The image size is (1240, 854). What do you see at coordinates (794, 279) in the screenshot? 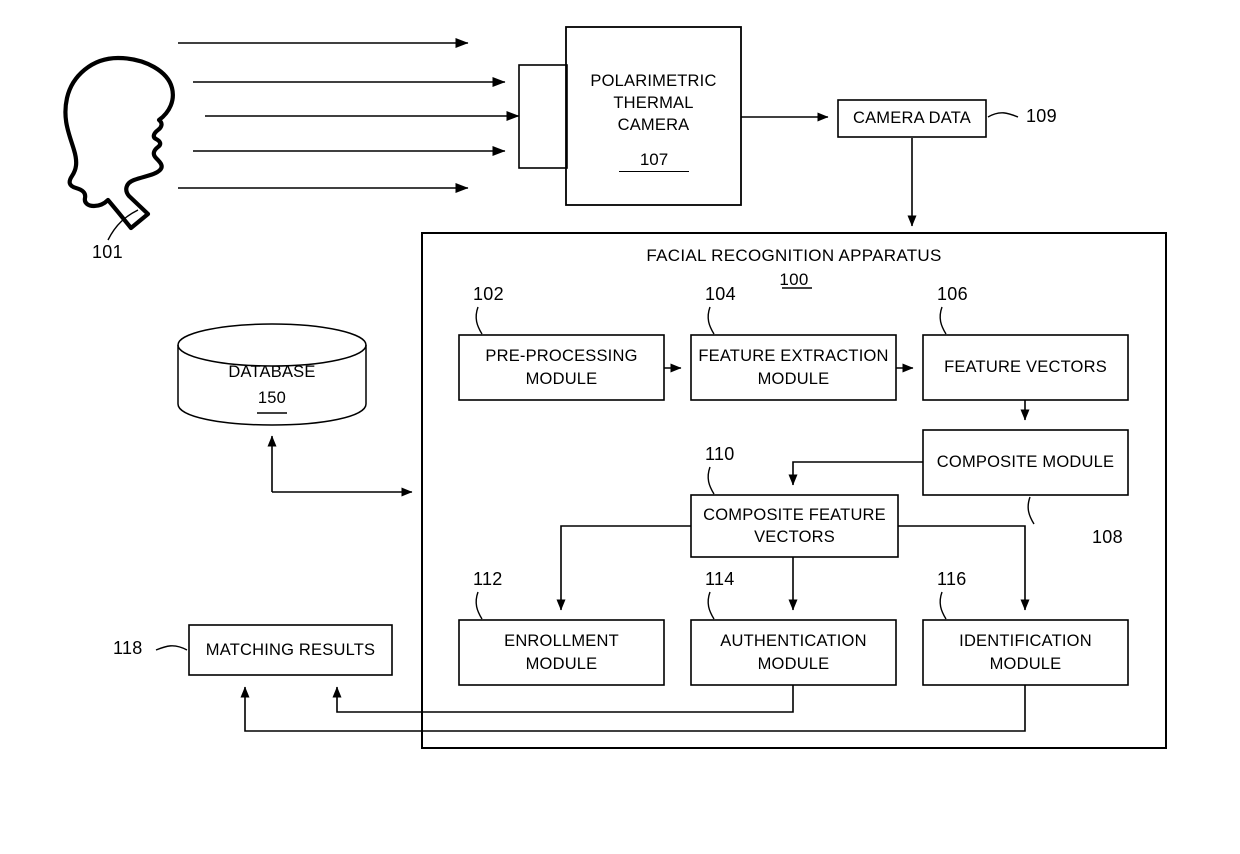
I see `apparatus-number: 100` at bounding box center [794, 279].